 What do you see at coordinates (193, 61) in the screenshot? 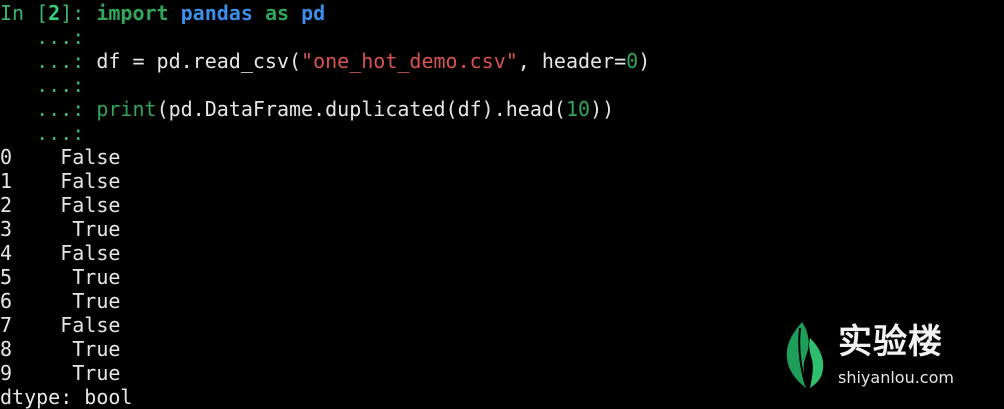
I see `code-read-csv-prefix: df = pd.read_csv(` at bounding box center [193, 61].